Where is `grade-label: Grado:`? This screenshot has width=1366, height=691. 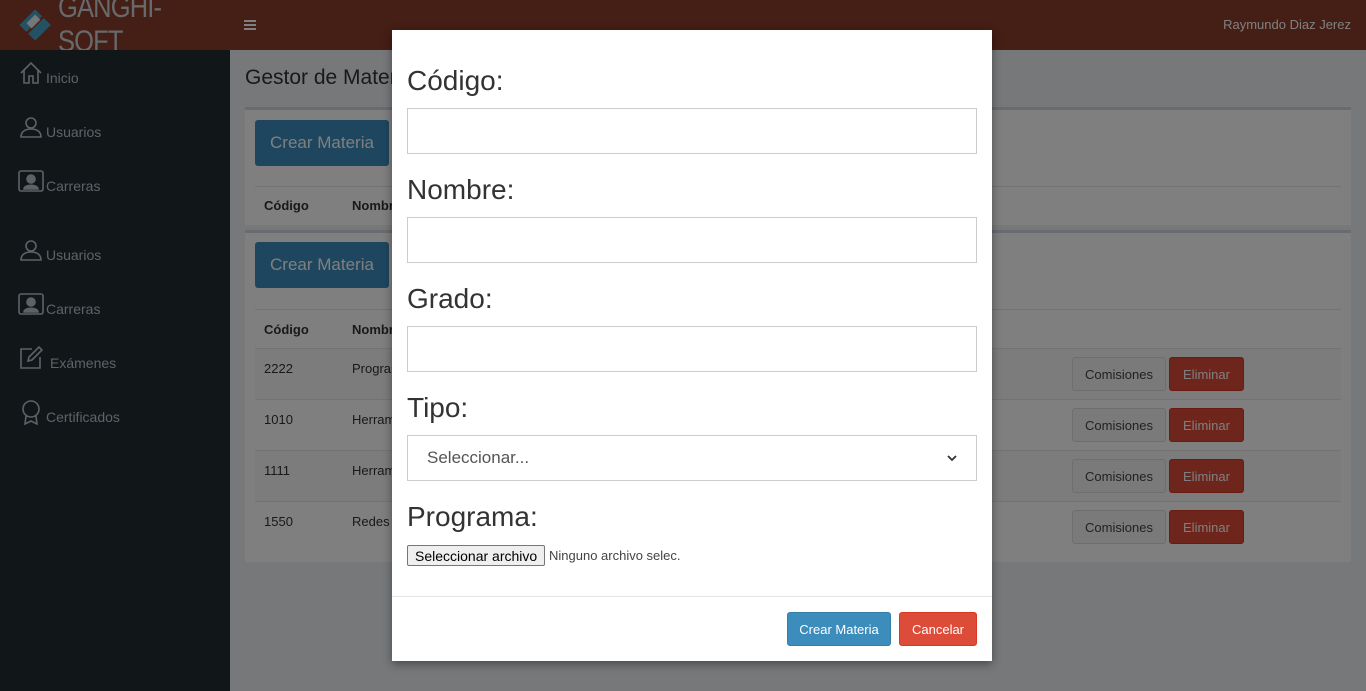 grade-label: Grado: is located at coordinates (450, 298).